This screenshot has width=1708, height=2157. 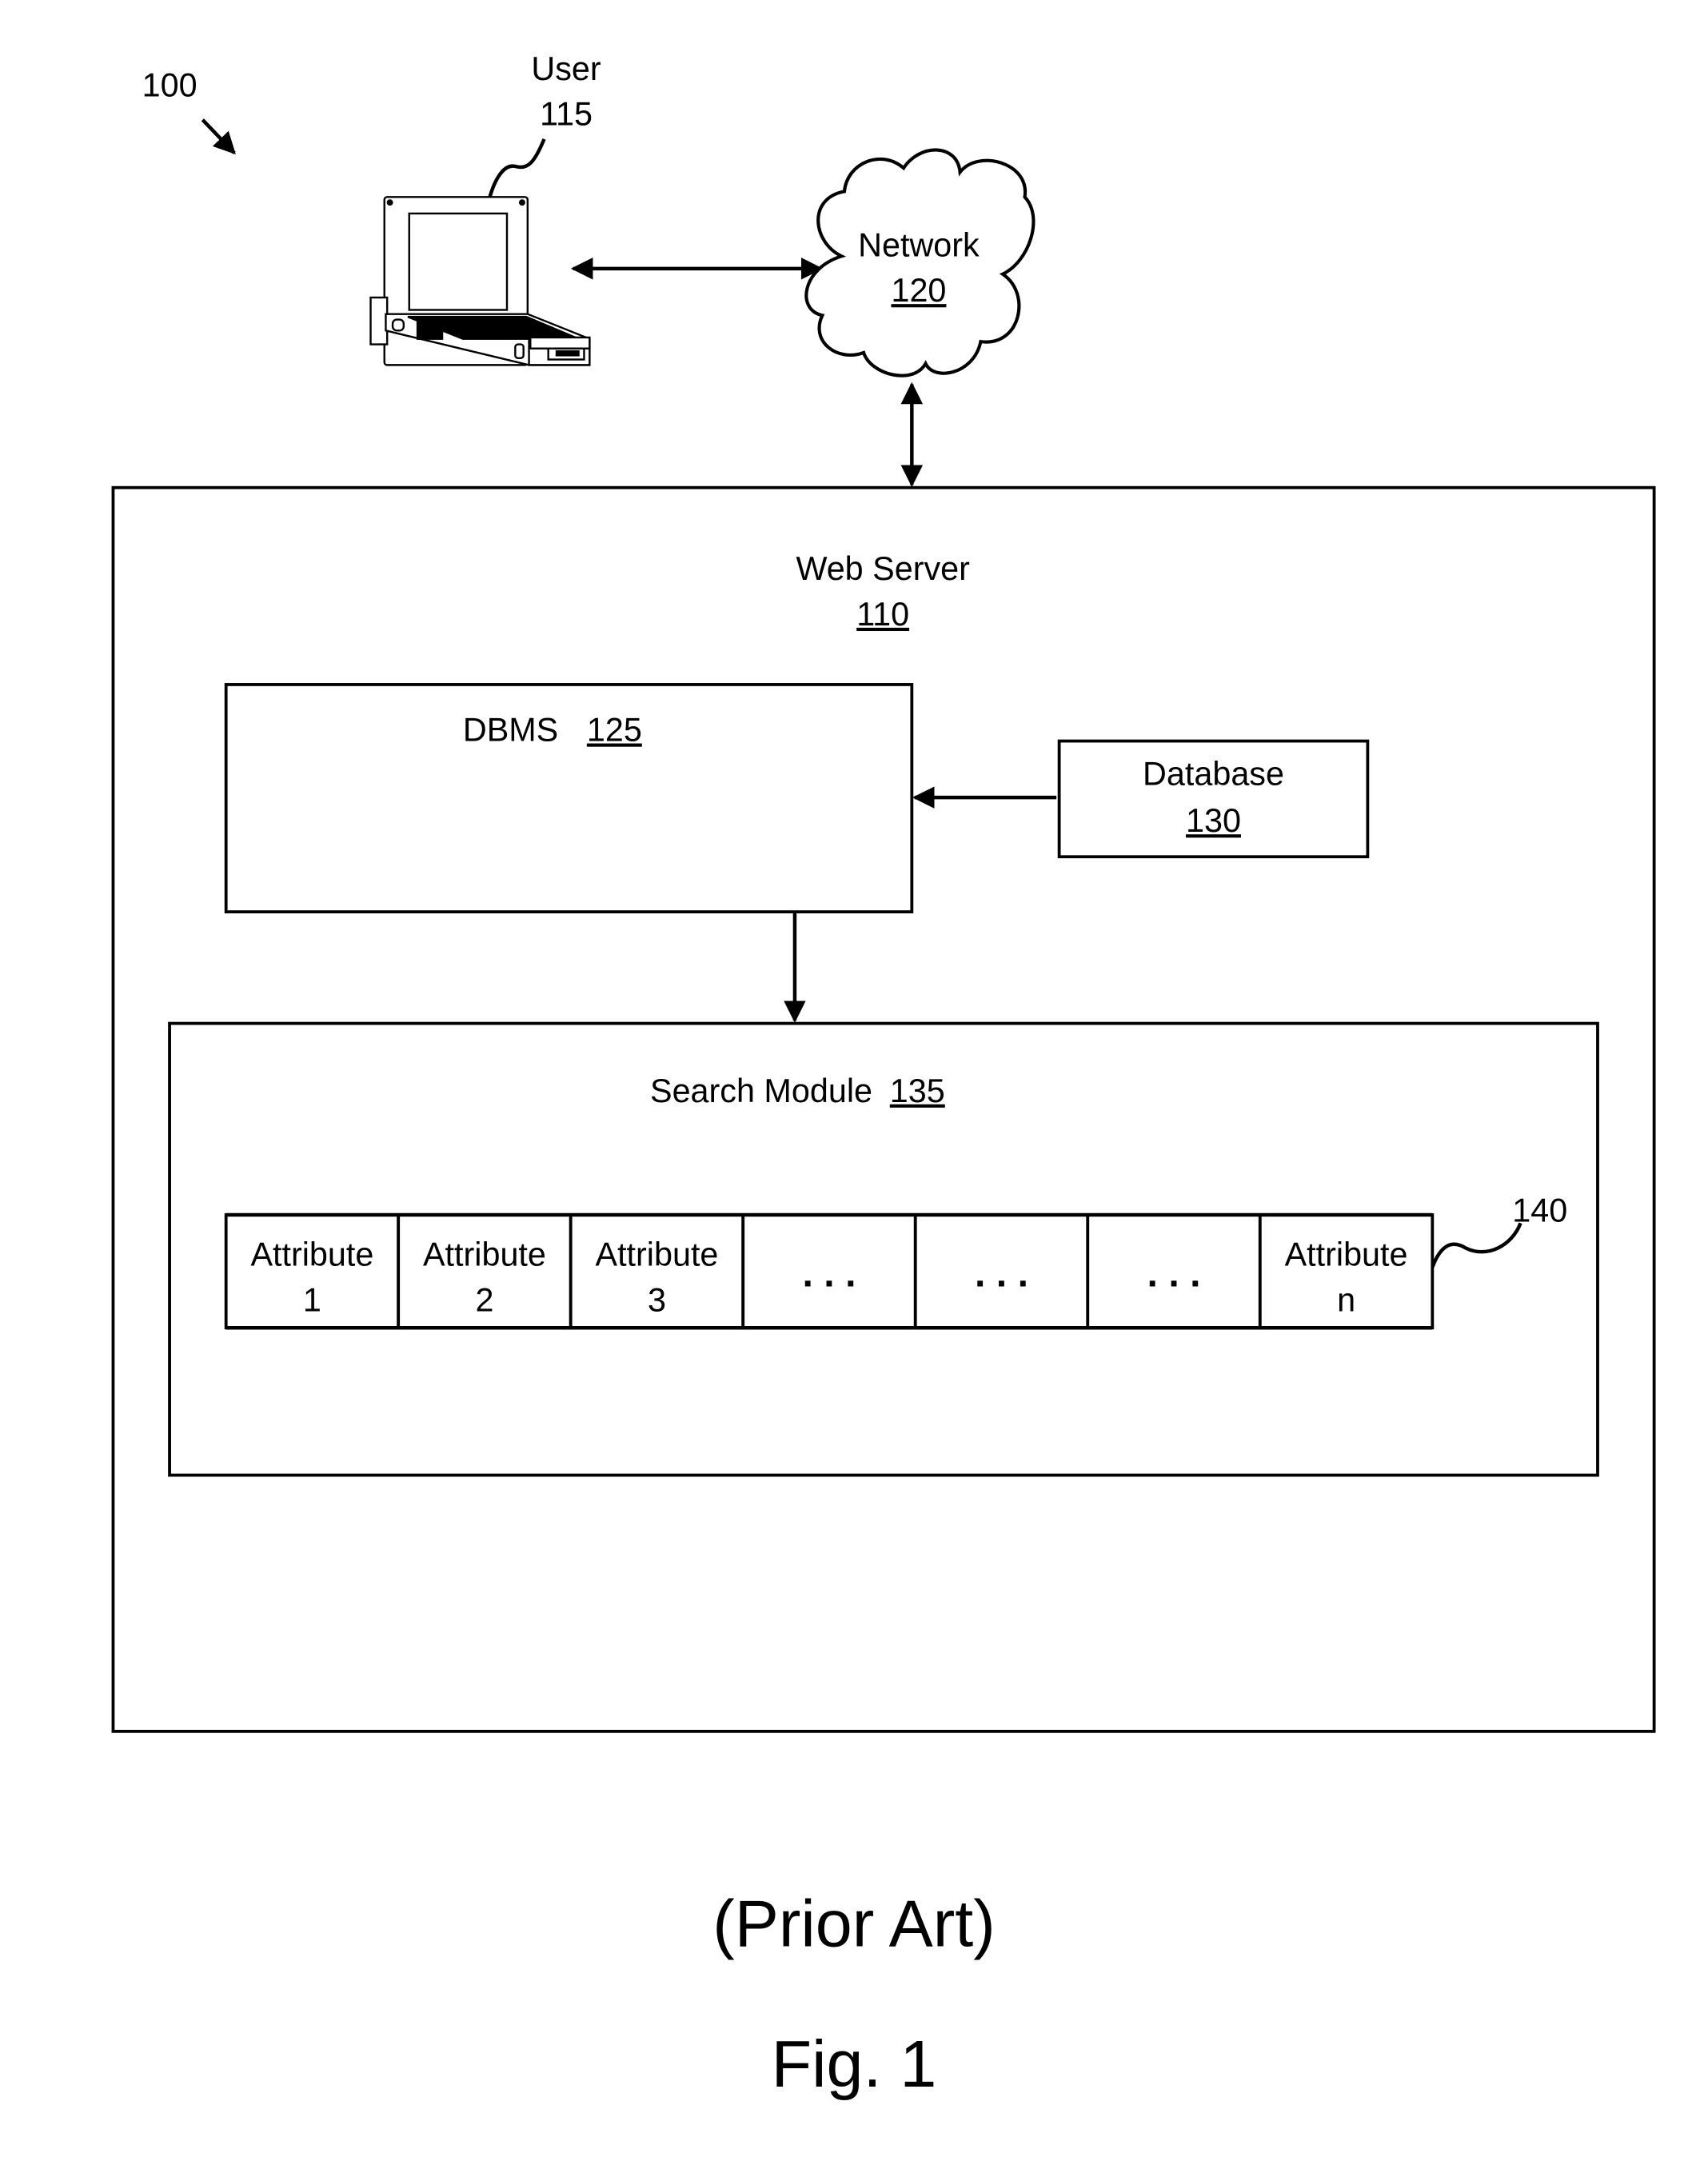 What do you see at coordinates (484, 1300) in the screenshot?
I see `attribute-index: 2` at bounding box center [484, 1300].